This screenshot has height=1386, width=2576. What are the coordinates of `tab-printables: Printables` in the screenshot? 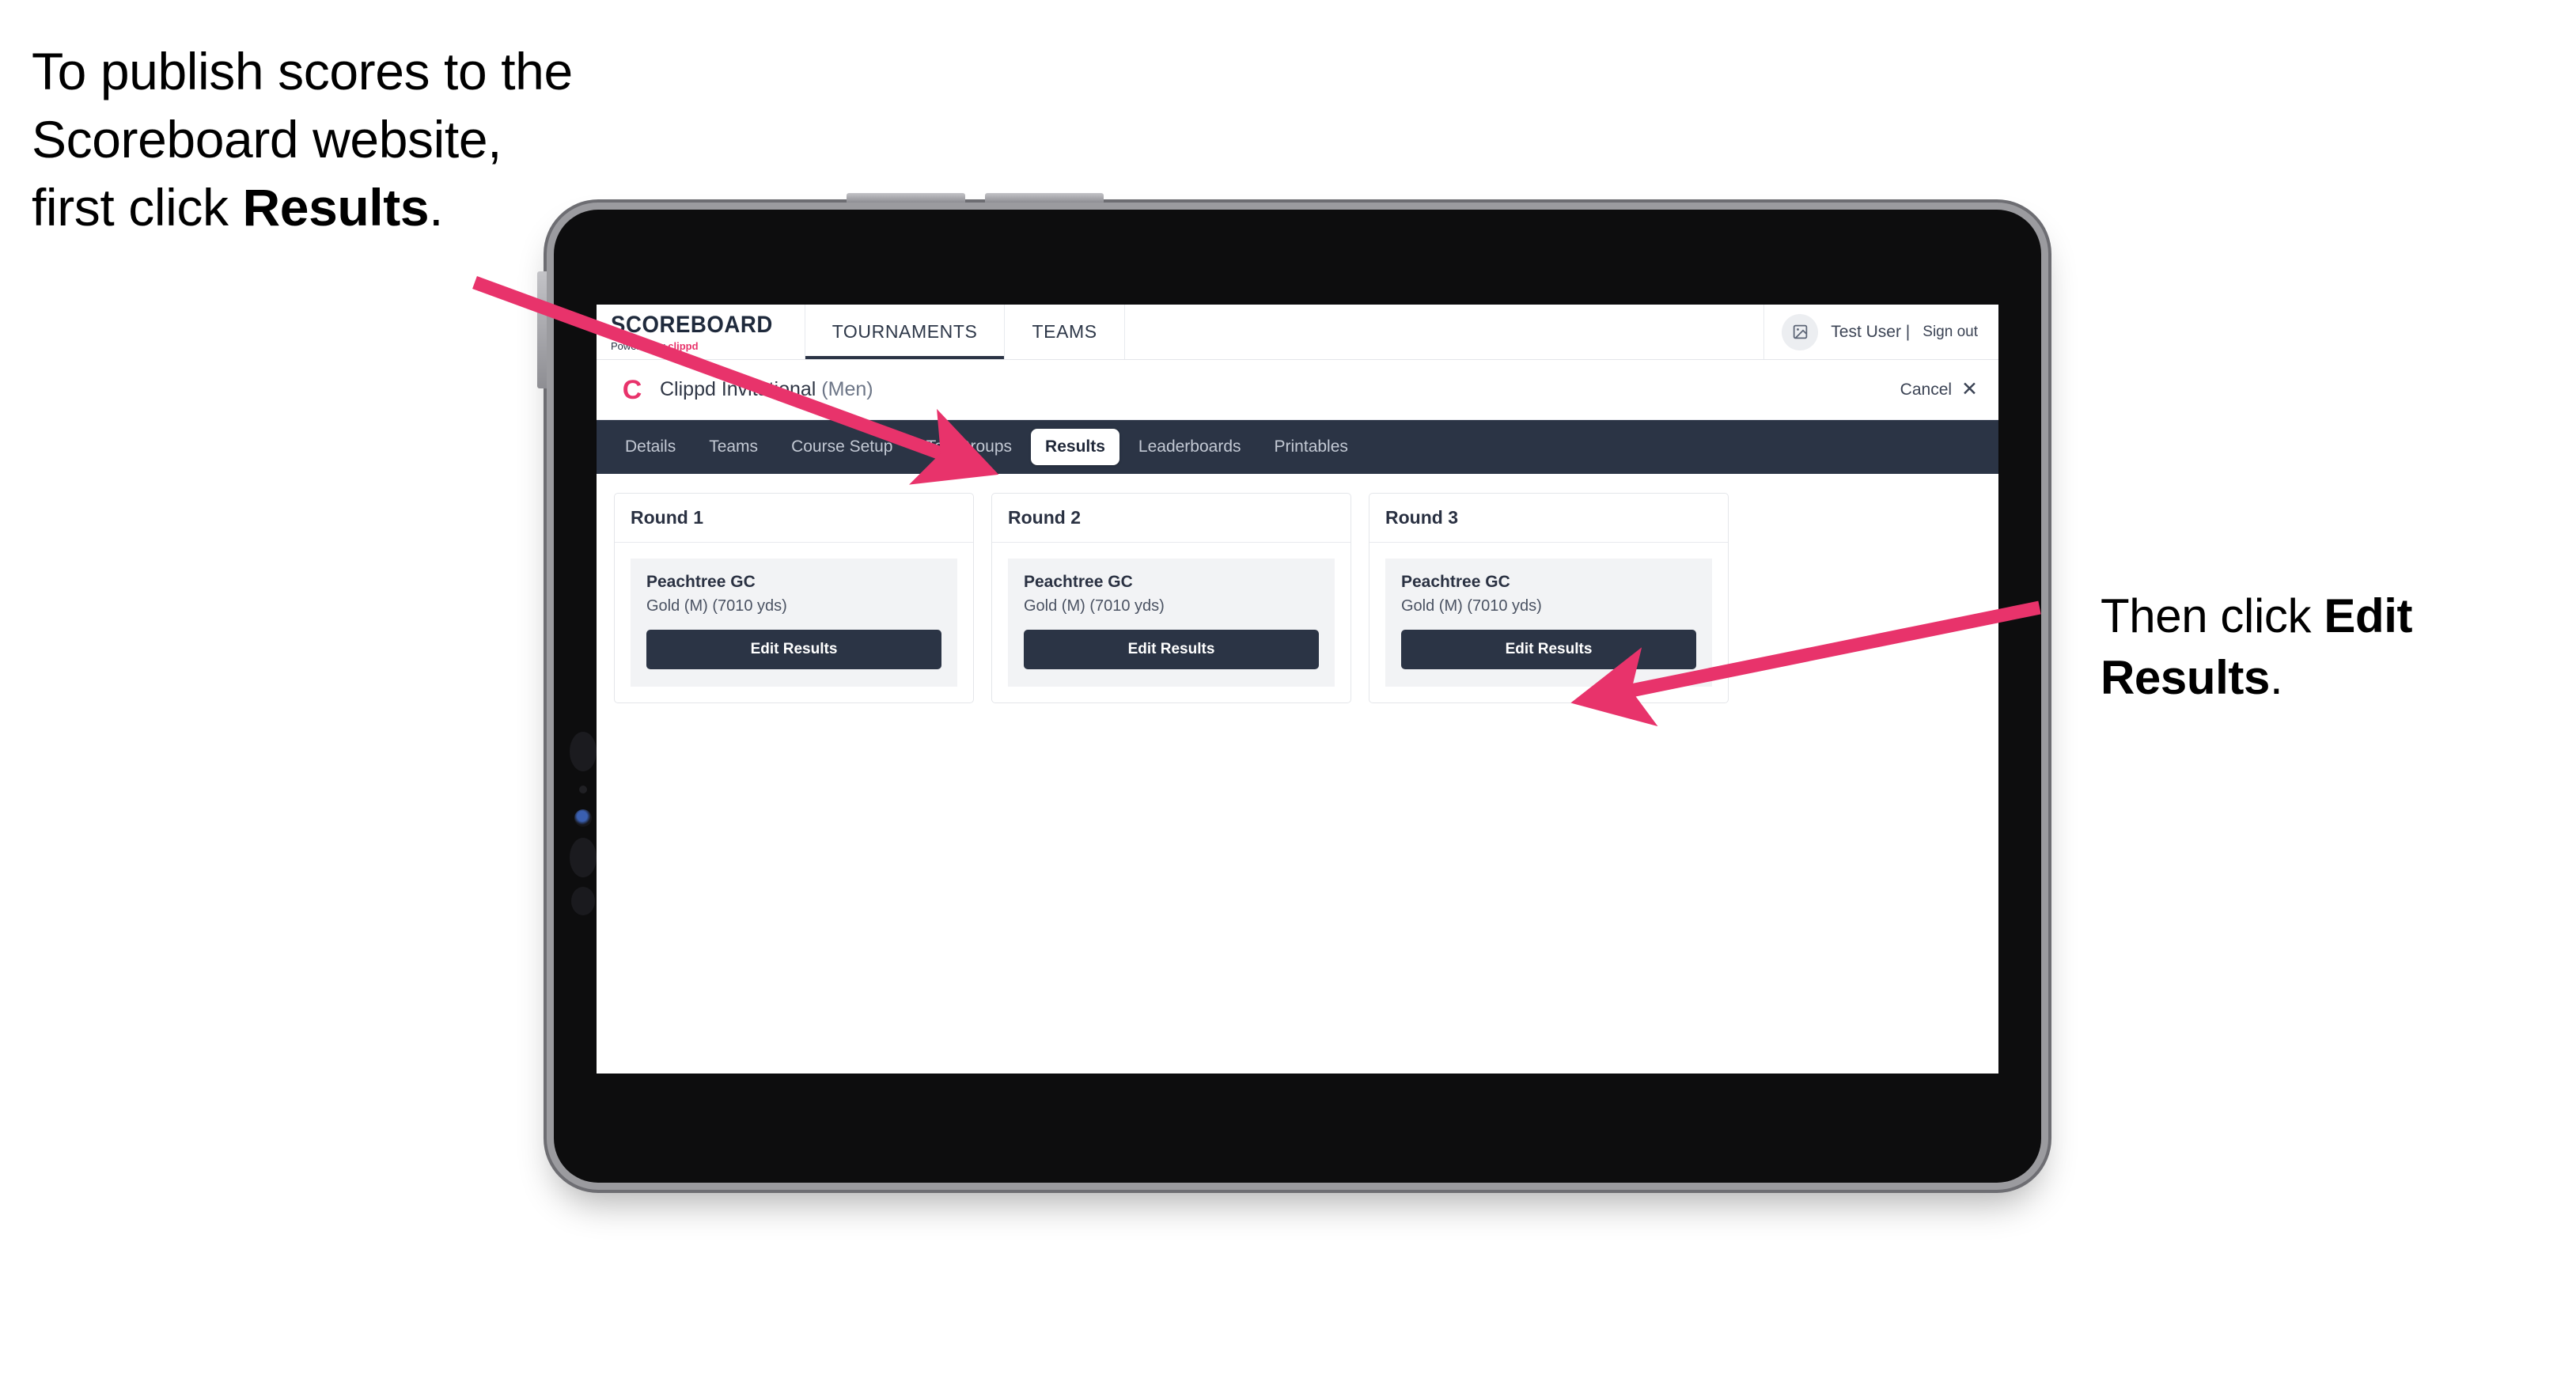 It's located at (1311, 447).